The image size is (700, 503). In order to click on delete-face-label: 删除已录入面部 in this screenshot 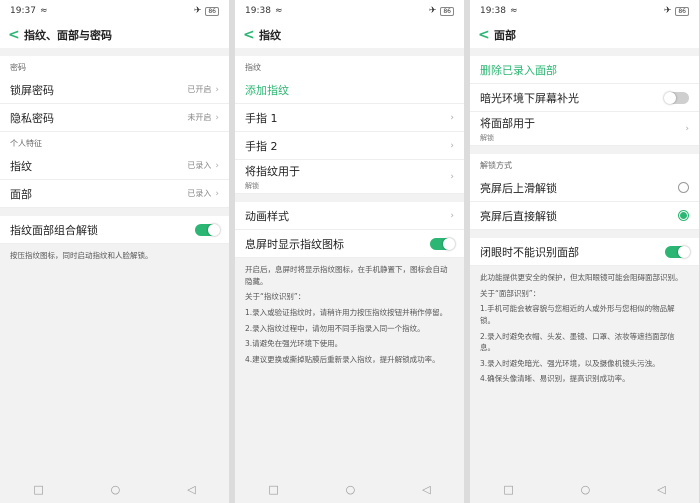, I will do `click(518, 70)`.